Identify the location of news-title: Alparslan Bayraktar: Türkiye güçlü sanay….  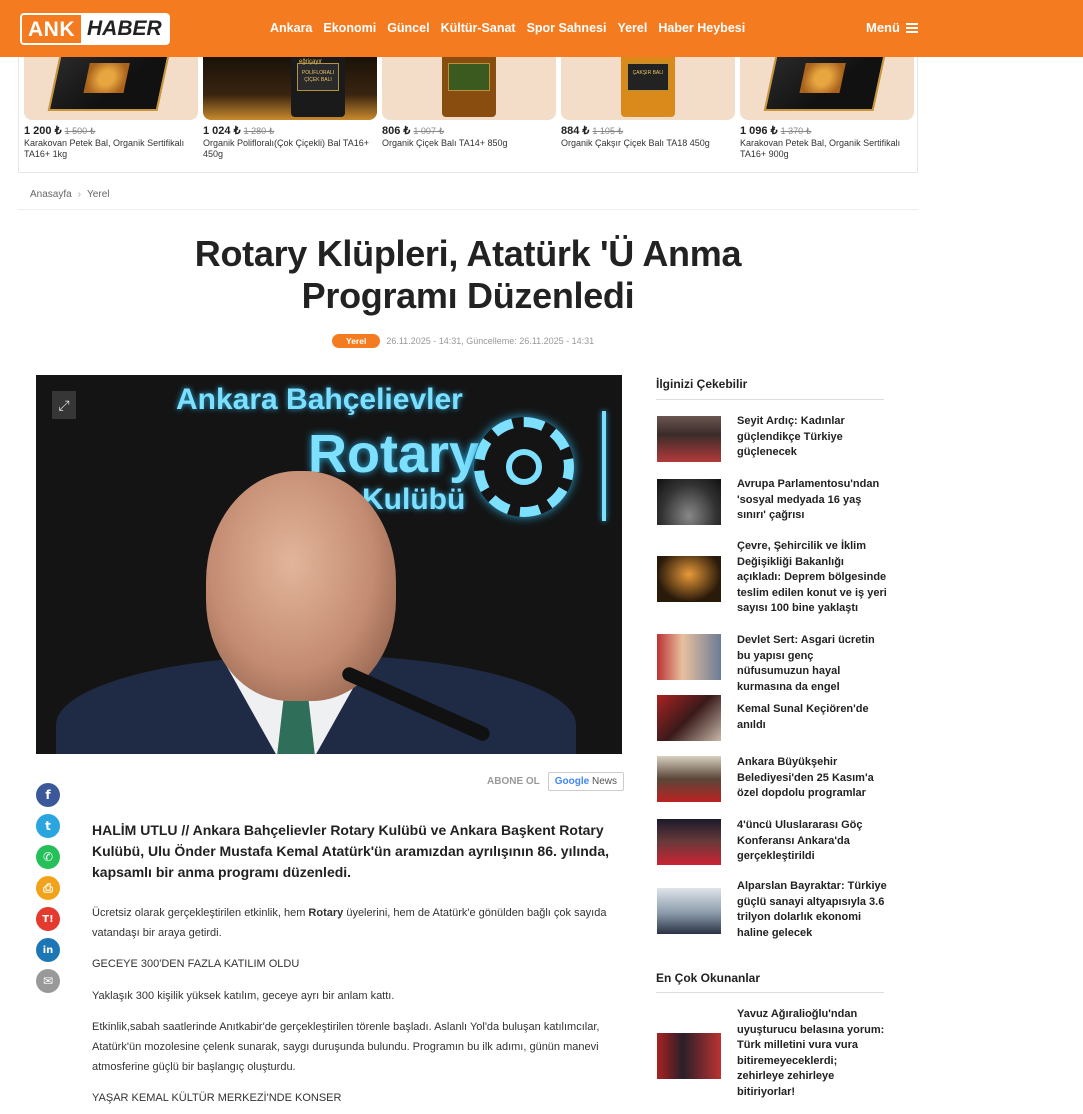
(812, 909).